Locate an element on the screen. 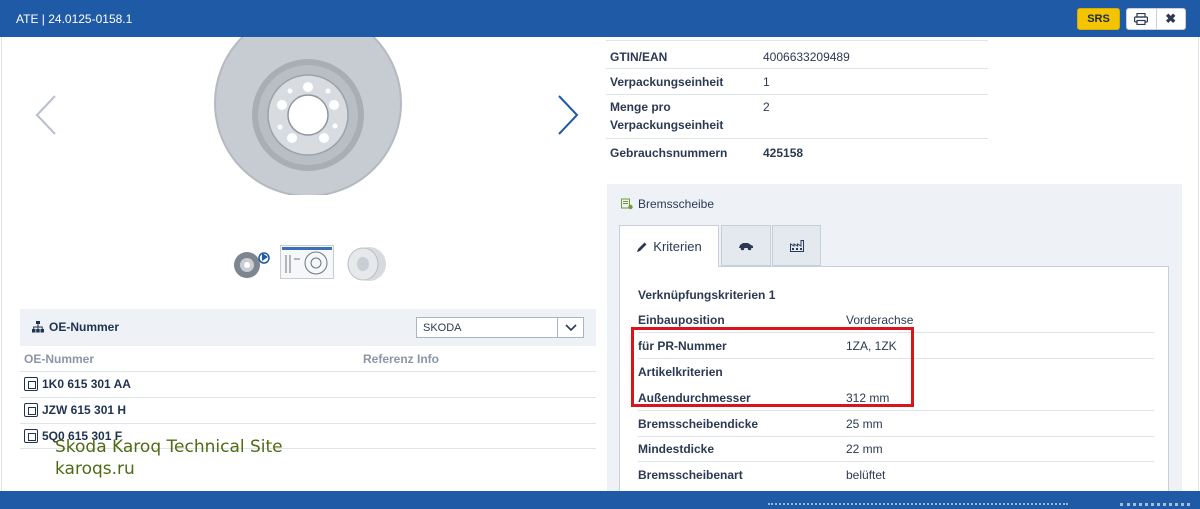 The height and width of the screenshot is (509, 1200). window-actions: ✖ is located at coordinates (1156, 19).